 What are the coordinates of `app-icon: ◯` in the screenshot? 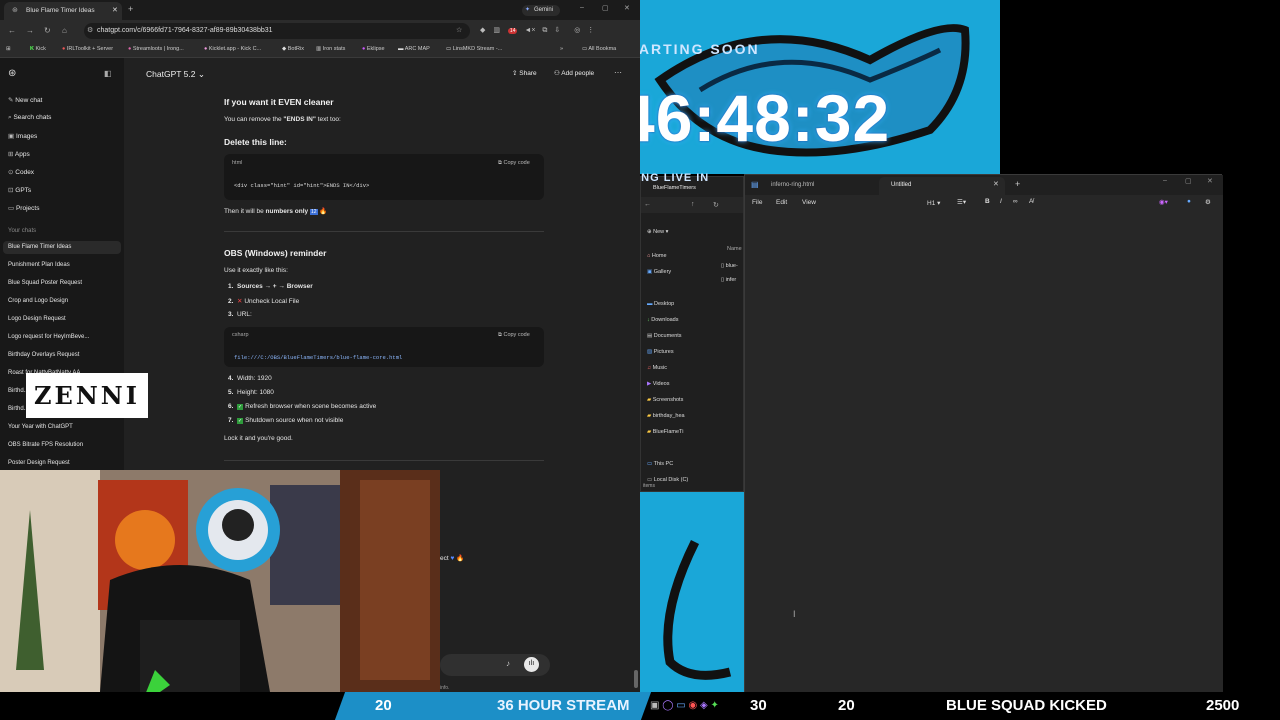 It's located at (667, 705).